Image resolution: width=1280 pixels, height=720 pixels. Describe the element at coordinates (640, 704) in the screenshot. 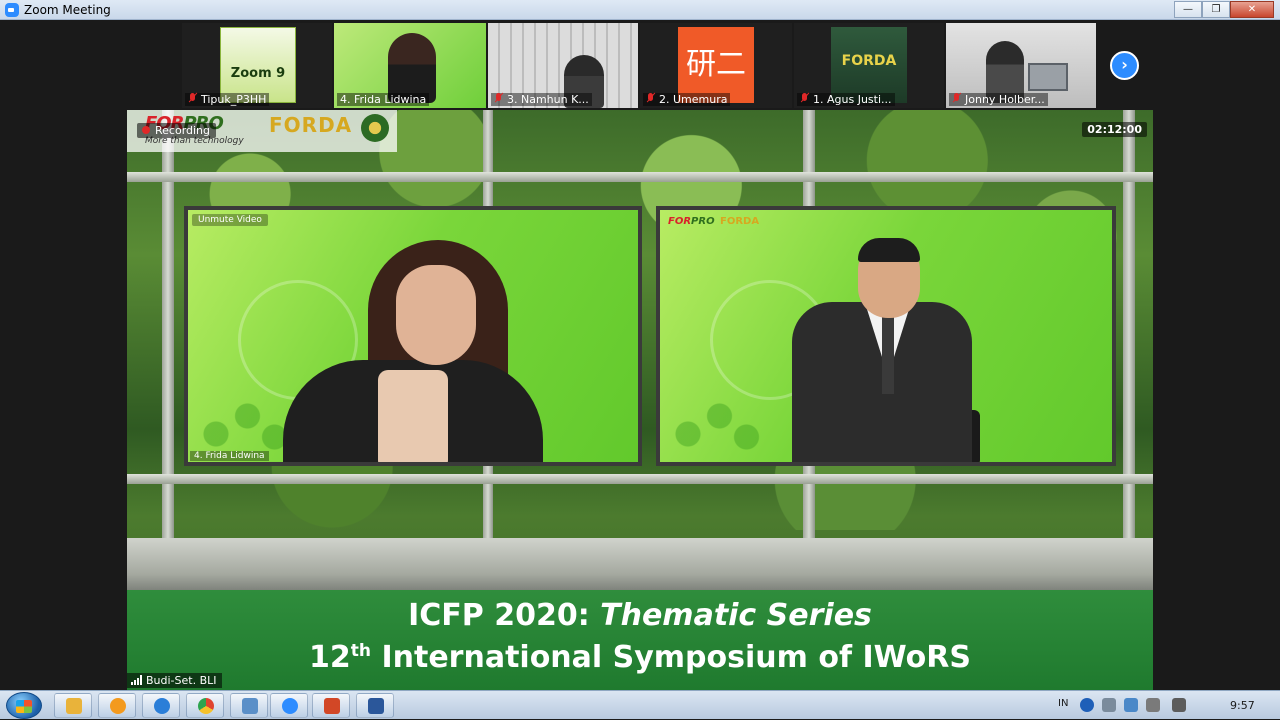

I see `windows-taskbar: IN 9:57` at that location.